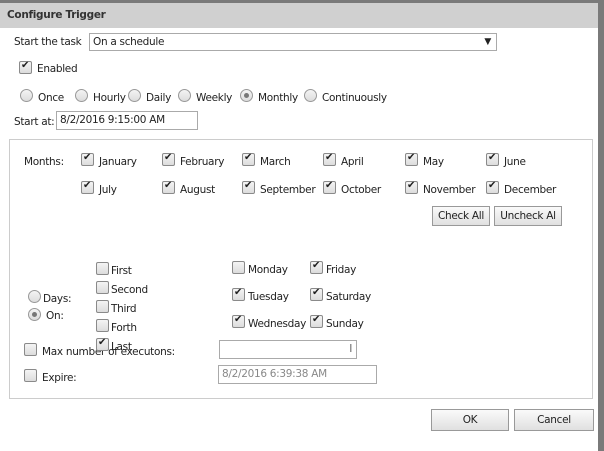  What do you see at coordinates (354, 98) in the screenshot?
I see `frequency-label-continuously: Continuously` at bounding box center [354, 98].